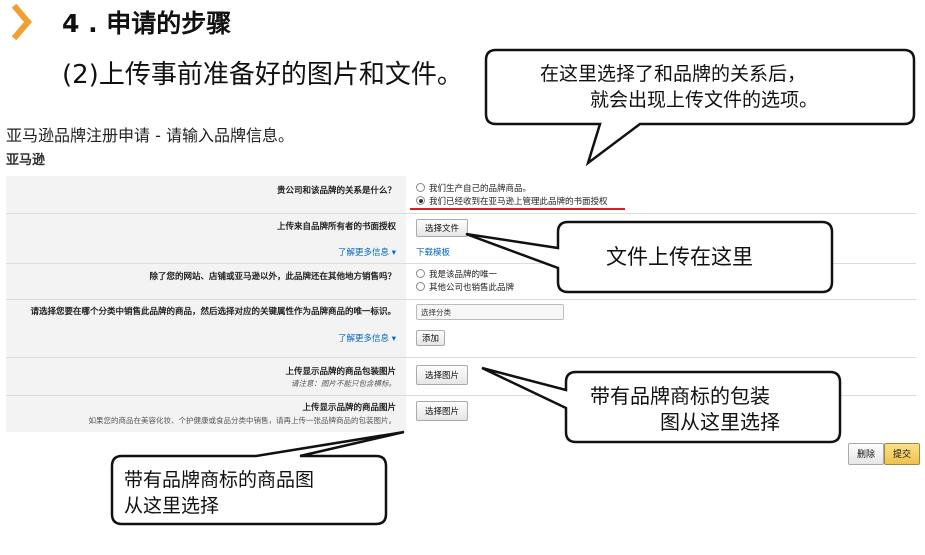  Describe the element at coordinates (680, 396) in the screenshot. I see `callout-package-line1: 带有品牌商标的包装` at that location.